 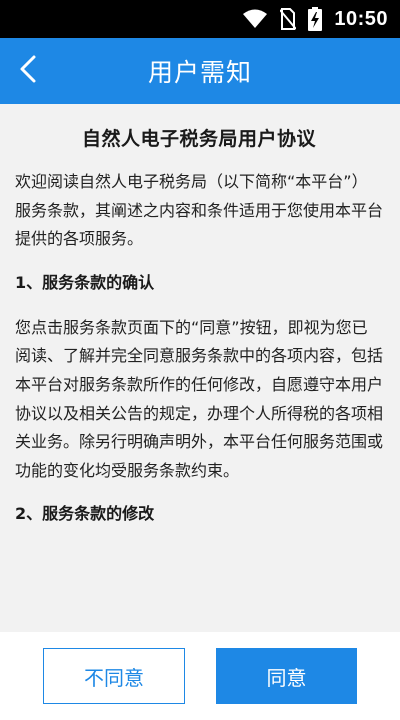 I want to click on status-time: 10:50, so click(x=361, y=18).